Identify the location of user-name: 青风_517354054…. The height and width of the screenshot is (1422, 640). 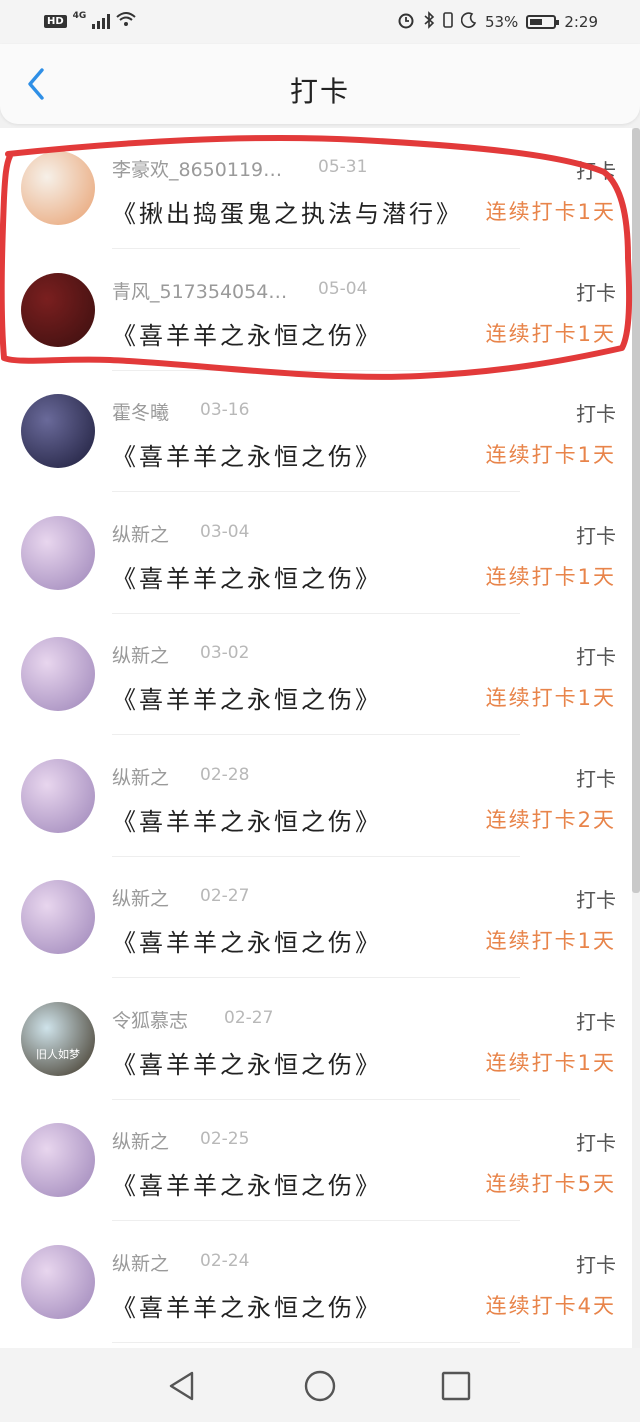
(199, 290).